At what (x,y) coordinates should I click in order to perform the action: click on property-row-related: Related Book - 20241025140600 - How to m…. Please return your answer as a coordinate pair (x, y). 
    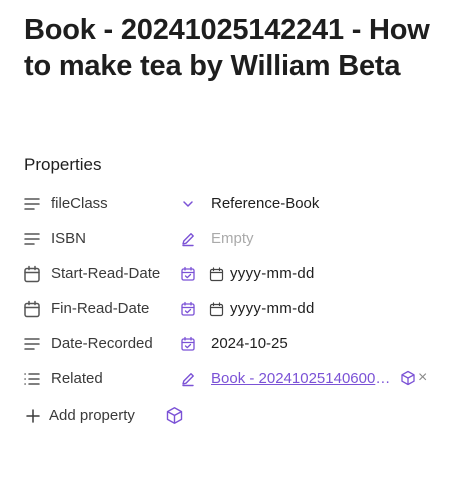
    Looking at the image, I should click on (237, 378).